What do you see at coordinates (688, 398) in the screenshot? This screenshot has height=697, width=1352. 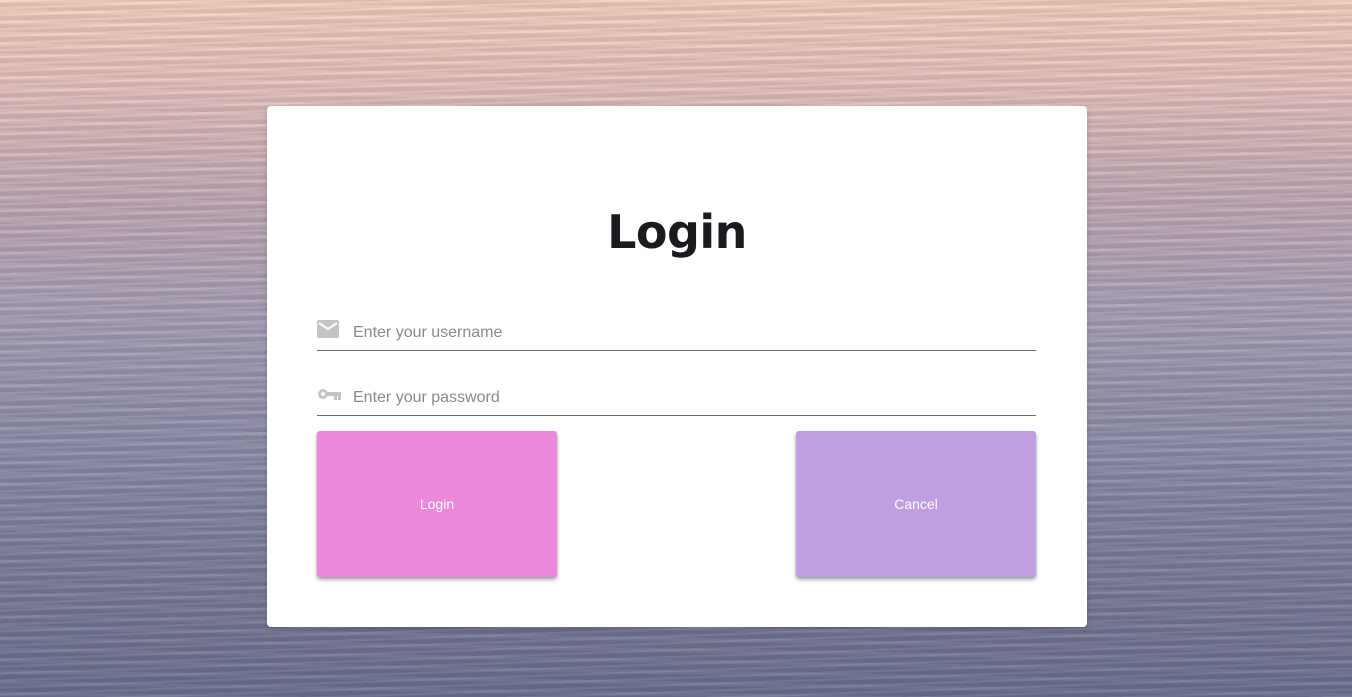 I see `password-input` at bounding box center [688, 398].